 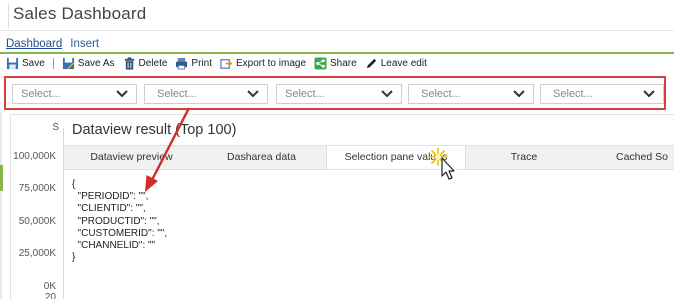 I want to click on trash-icon, so click(x=129, y=63).